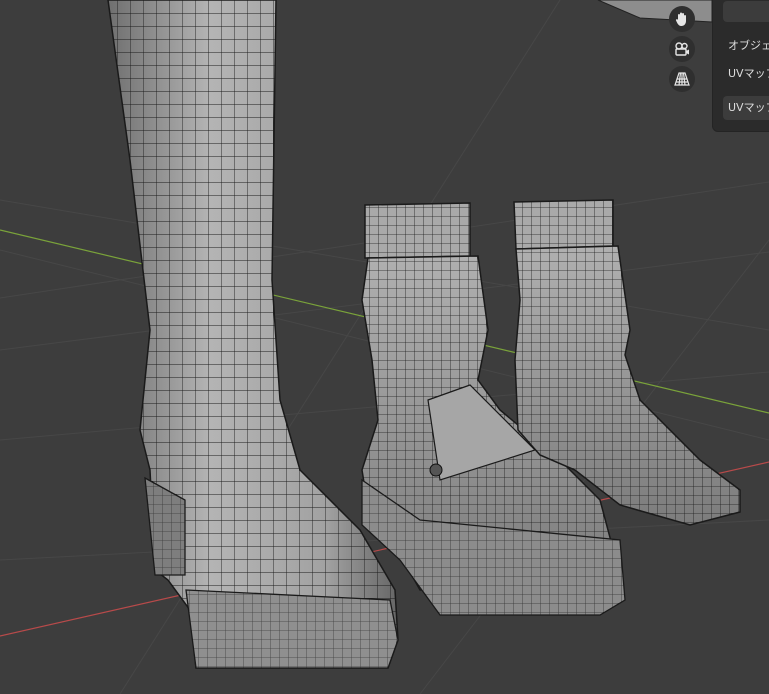 Image resolution: width=769 pixels, height=694 pixels. Describe the element at coordinates (748, 45) in the screenshot. I see `object-label: オブジェ` at that location.